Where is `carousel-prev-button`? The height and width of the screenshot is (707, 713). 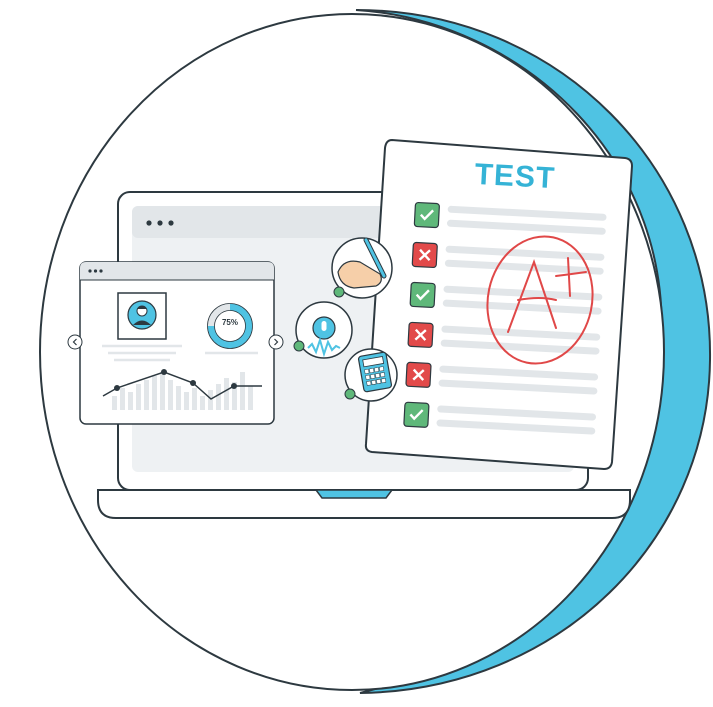
carousel-prev-button is located at coordinates (75, 342).